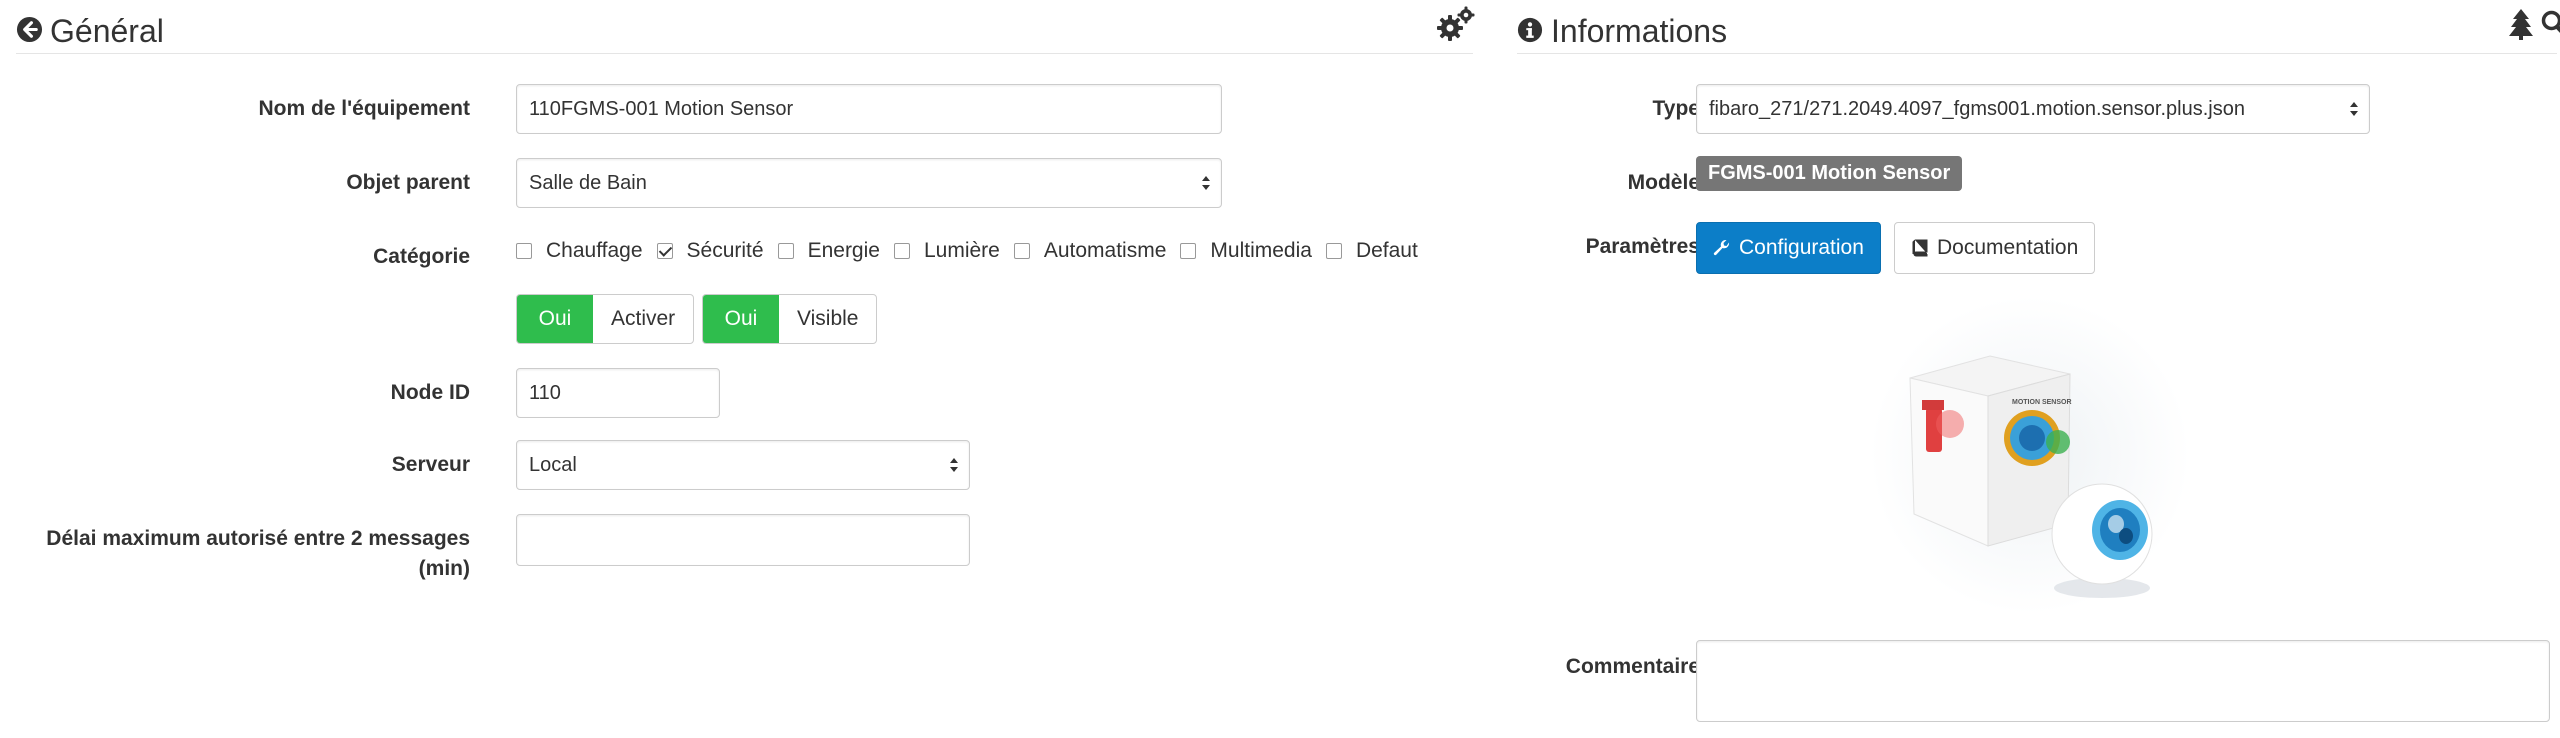 This screenshot has width=2560, height=738. What do you see at coordinates (827, 319) in the screenshot?
I see `visible-toggle-label: Visible` at bounding box center [827, 319].